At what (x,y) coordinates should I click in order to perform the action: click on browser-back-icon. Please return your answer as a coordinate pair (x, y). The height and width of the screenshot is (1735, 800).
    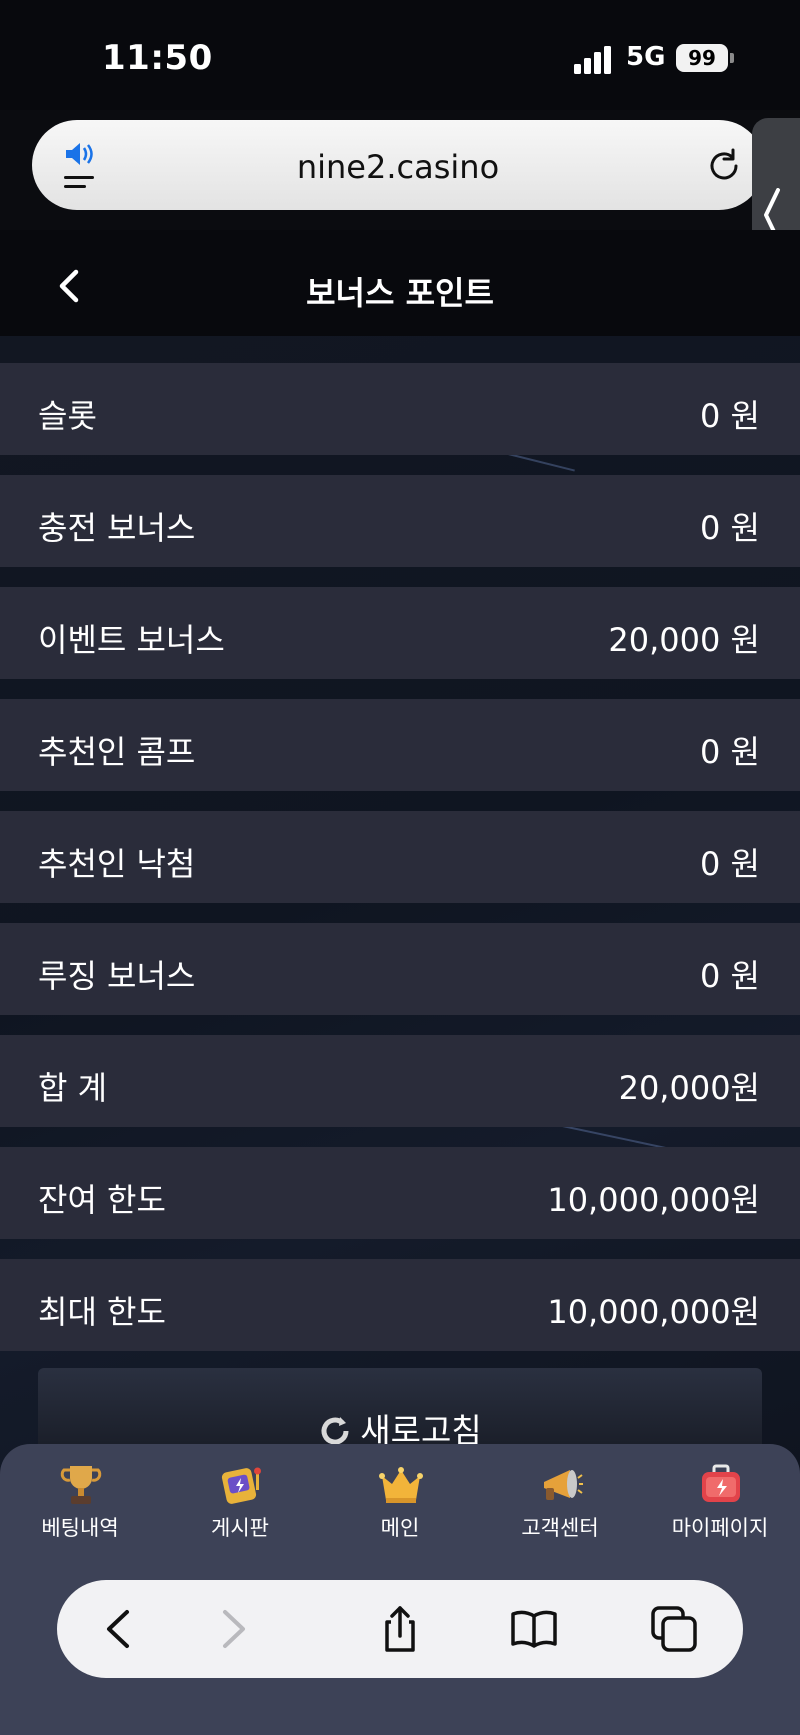
    Looking at the image, I should click on (120, 1629).